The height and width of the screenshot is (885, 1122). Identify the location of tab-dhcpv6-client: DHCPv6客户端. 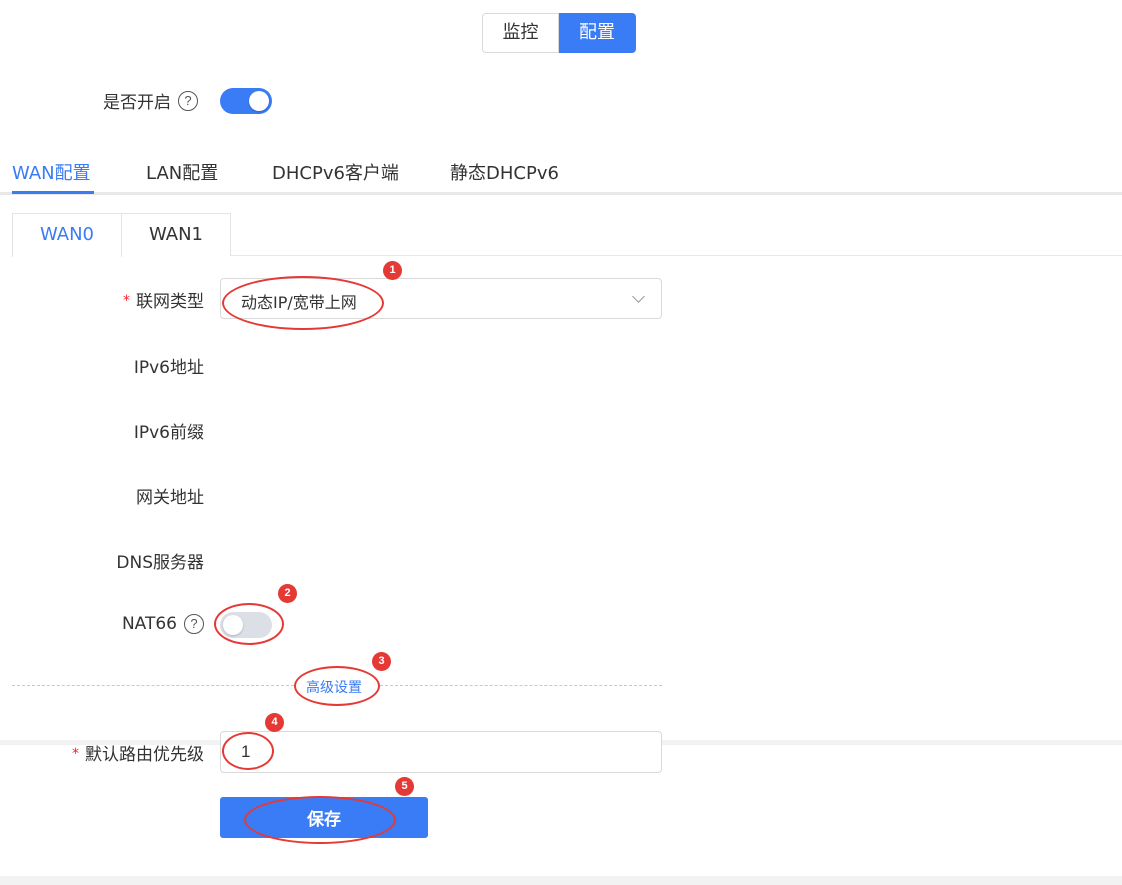
(335, 172).